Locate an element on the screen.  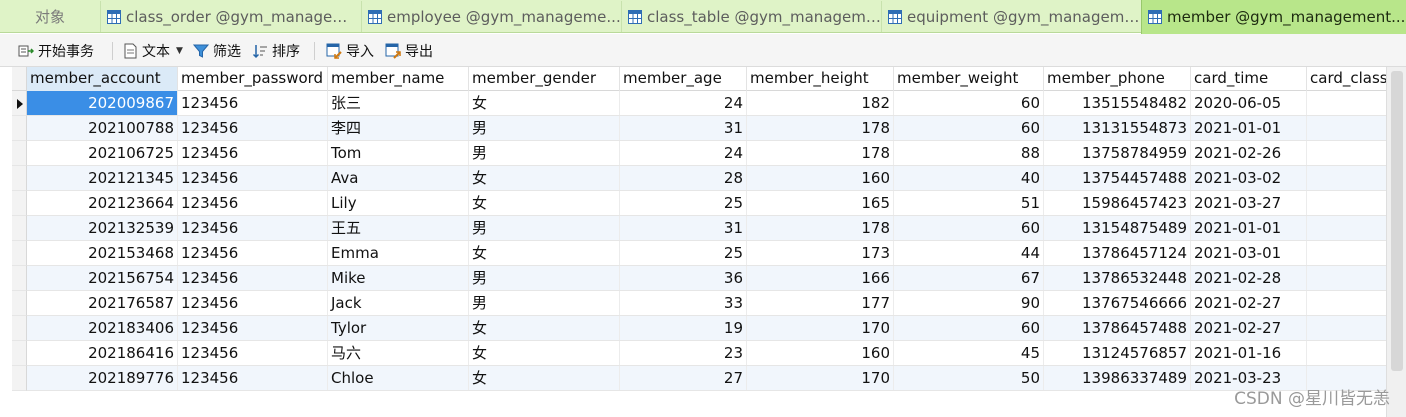
table-cell: 165 is located at coordinates (820, 203).